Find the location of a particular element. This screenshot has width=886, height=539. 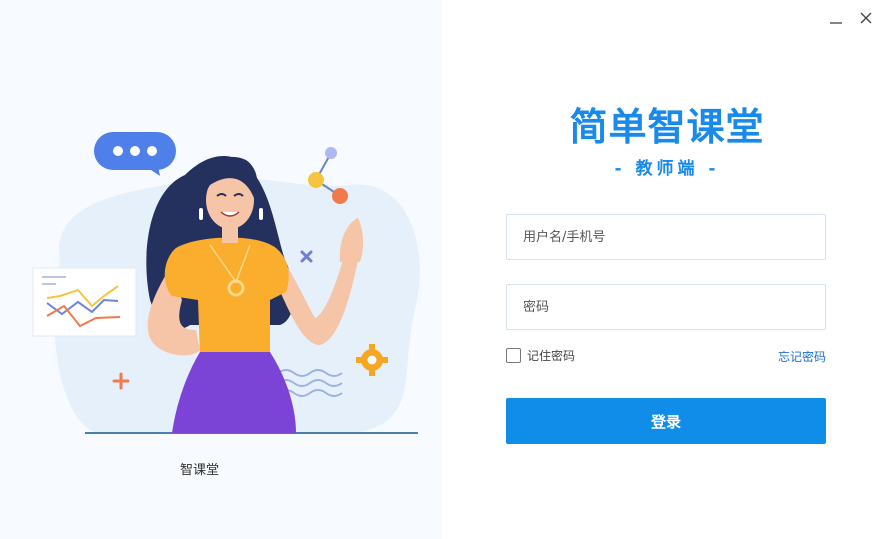

forgot-password-link: 忘记密码 is located at coordinates (794, 356).